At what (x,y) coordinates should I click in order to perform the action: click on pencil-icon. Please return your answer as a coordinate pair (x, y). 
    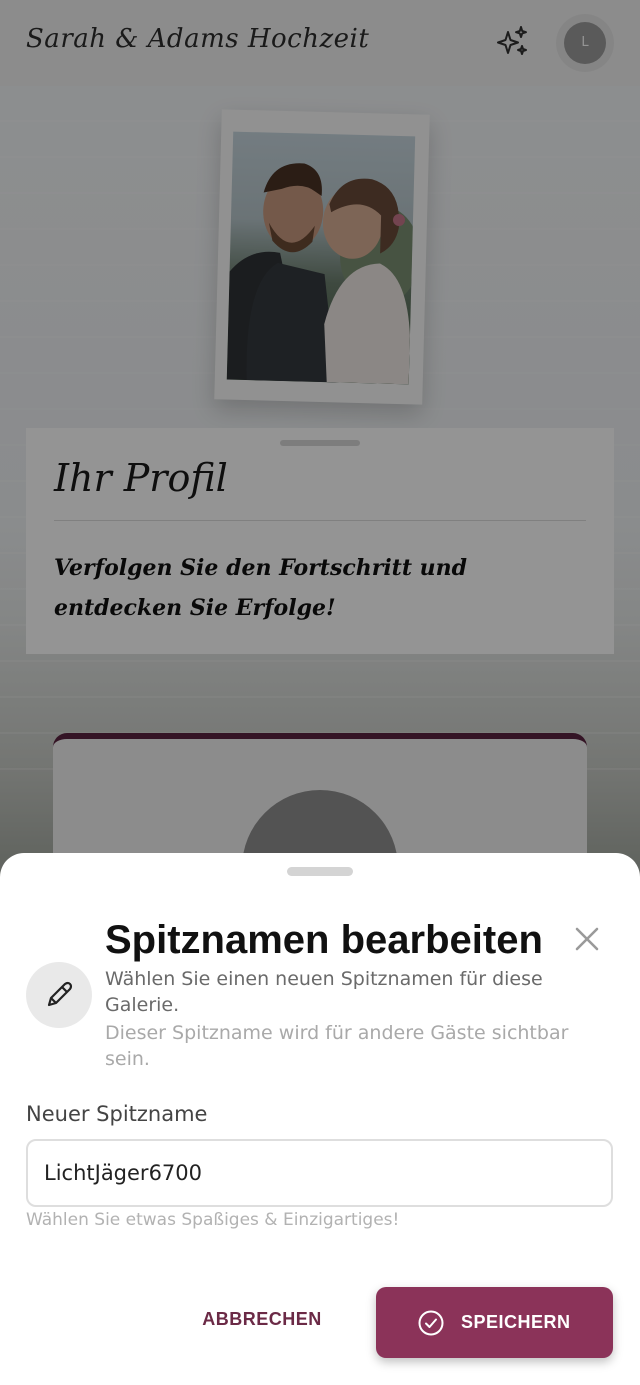
    Looking at the image, I should click on (60, 994).